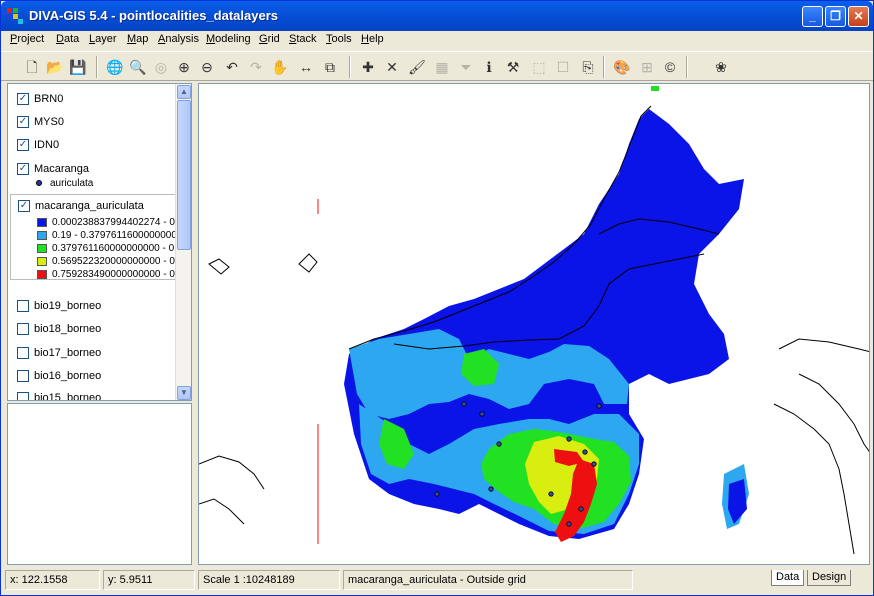  I want to click on filter-icon: ⏷, so click(466, 67).